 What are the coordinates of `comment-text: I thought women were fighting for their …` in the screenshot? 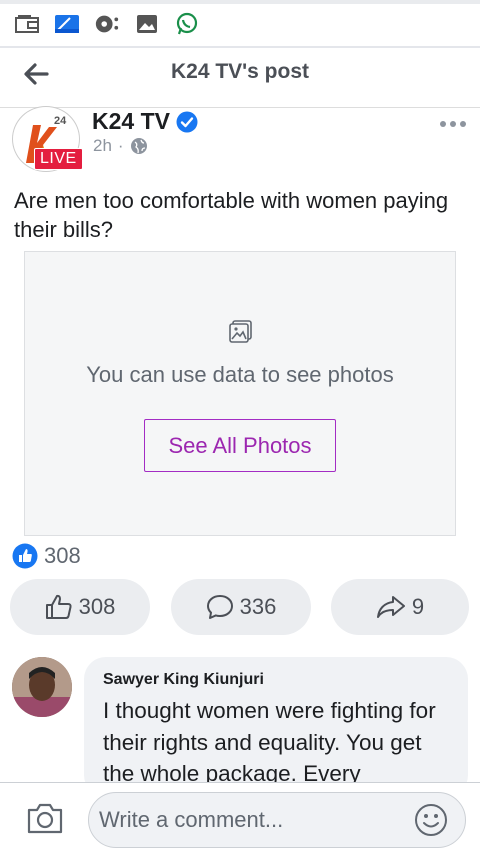 It's located at (269, 742).